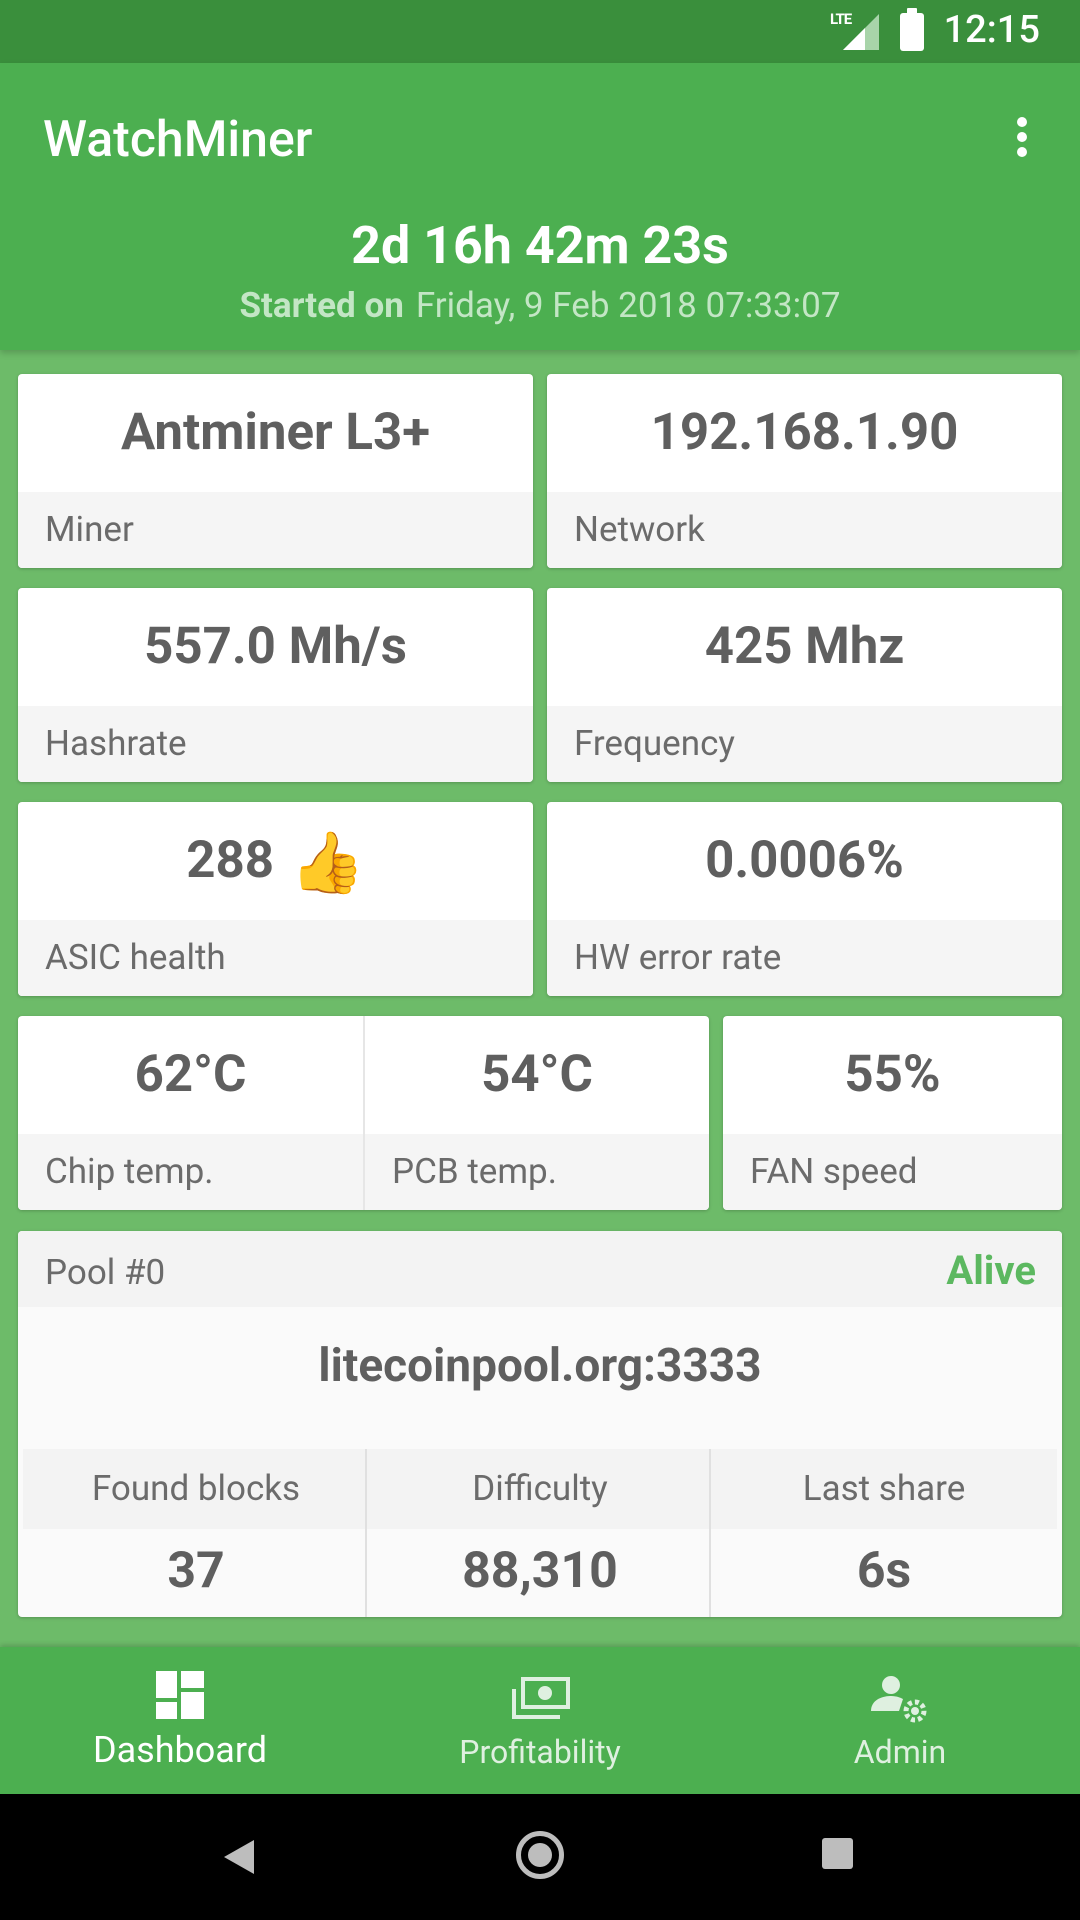 The width and height of the screenshot is (1080, 1920). Describe the element at coordinates (991, 1270) in the screenshot. I see `pool-status-badge: Alive` at that location.